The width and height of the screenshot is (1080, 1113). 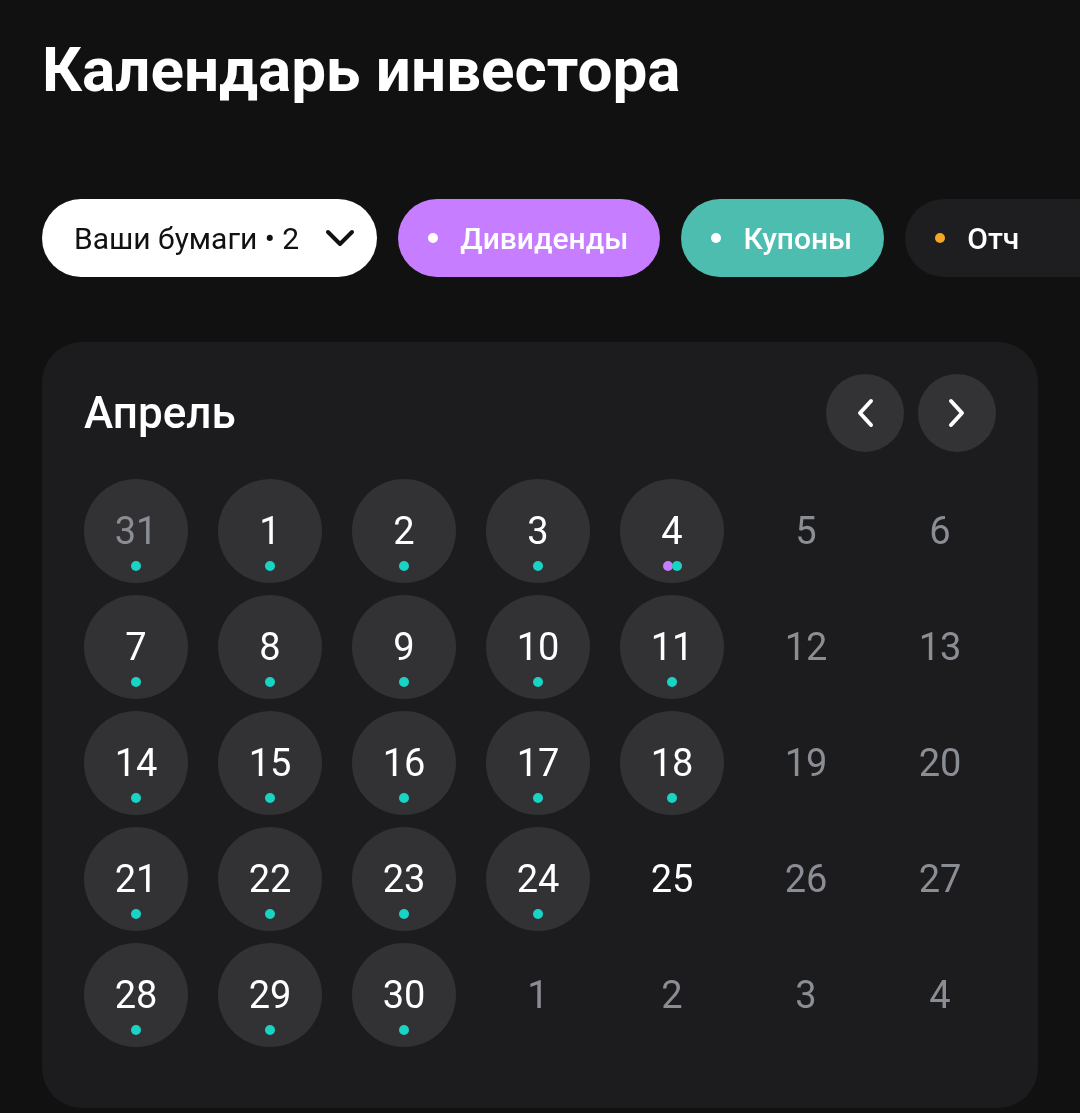 I want to click on calendar-day: 29, so click(x=270, y=995).